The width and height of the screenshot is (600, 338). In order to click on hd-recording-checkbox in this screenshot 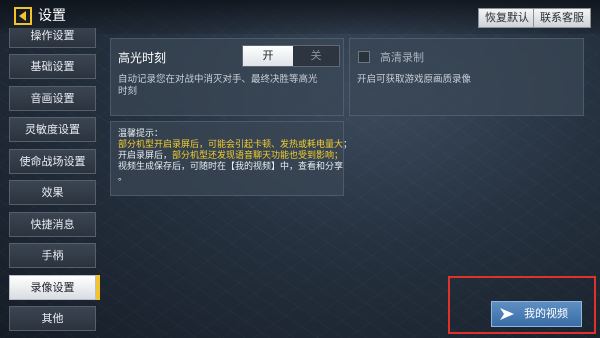, I will do `click(364, 57)`.